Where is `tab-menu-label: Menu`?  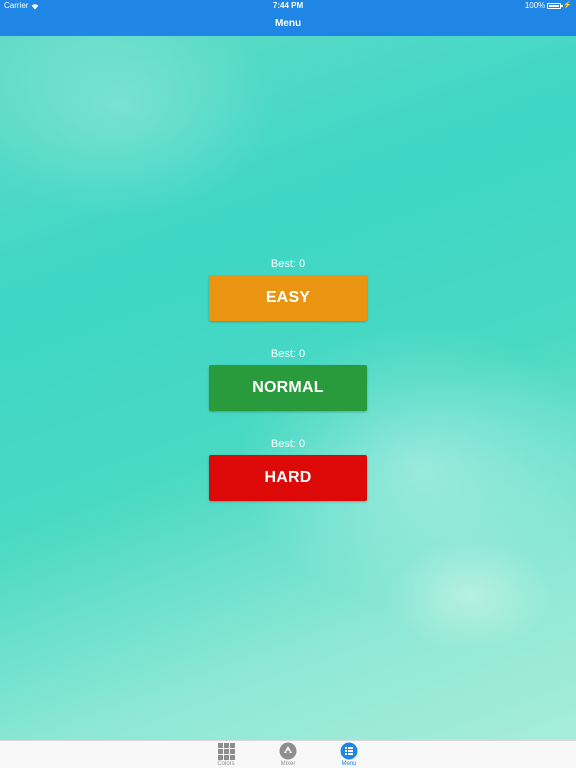 tab-menu-label: Menu is located at coordinates (349, 764).